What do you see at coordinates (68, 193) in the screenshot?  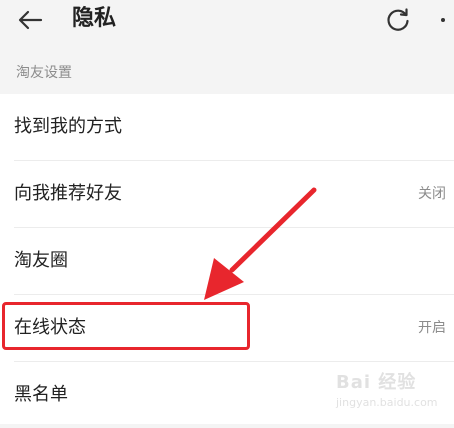 I see `row-label: 向我推荐好友` at bounding box center [68, 193].